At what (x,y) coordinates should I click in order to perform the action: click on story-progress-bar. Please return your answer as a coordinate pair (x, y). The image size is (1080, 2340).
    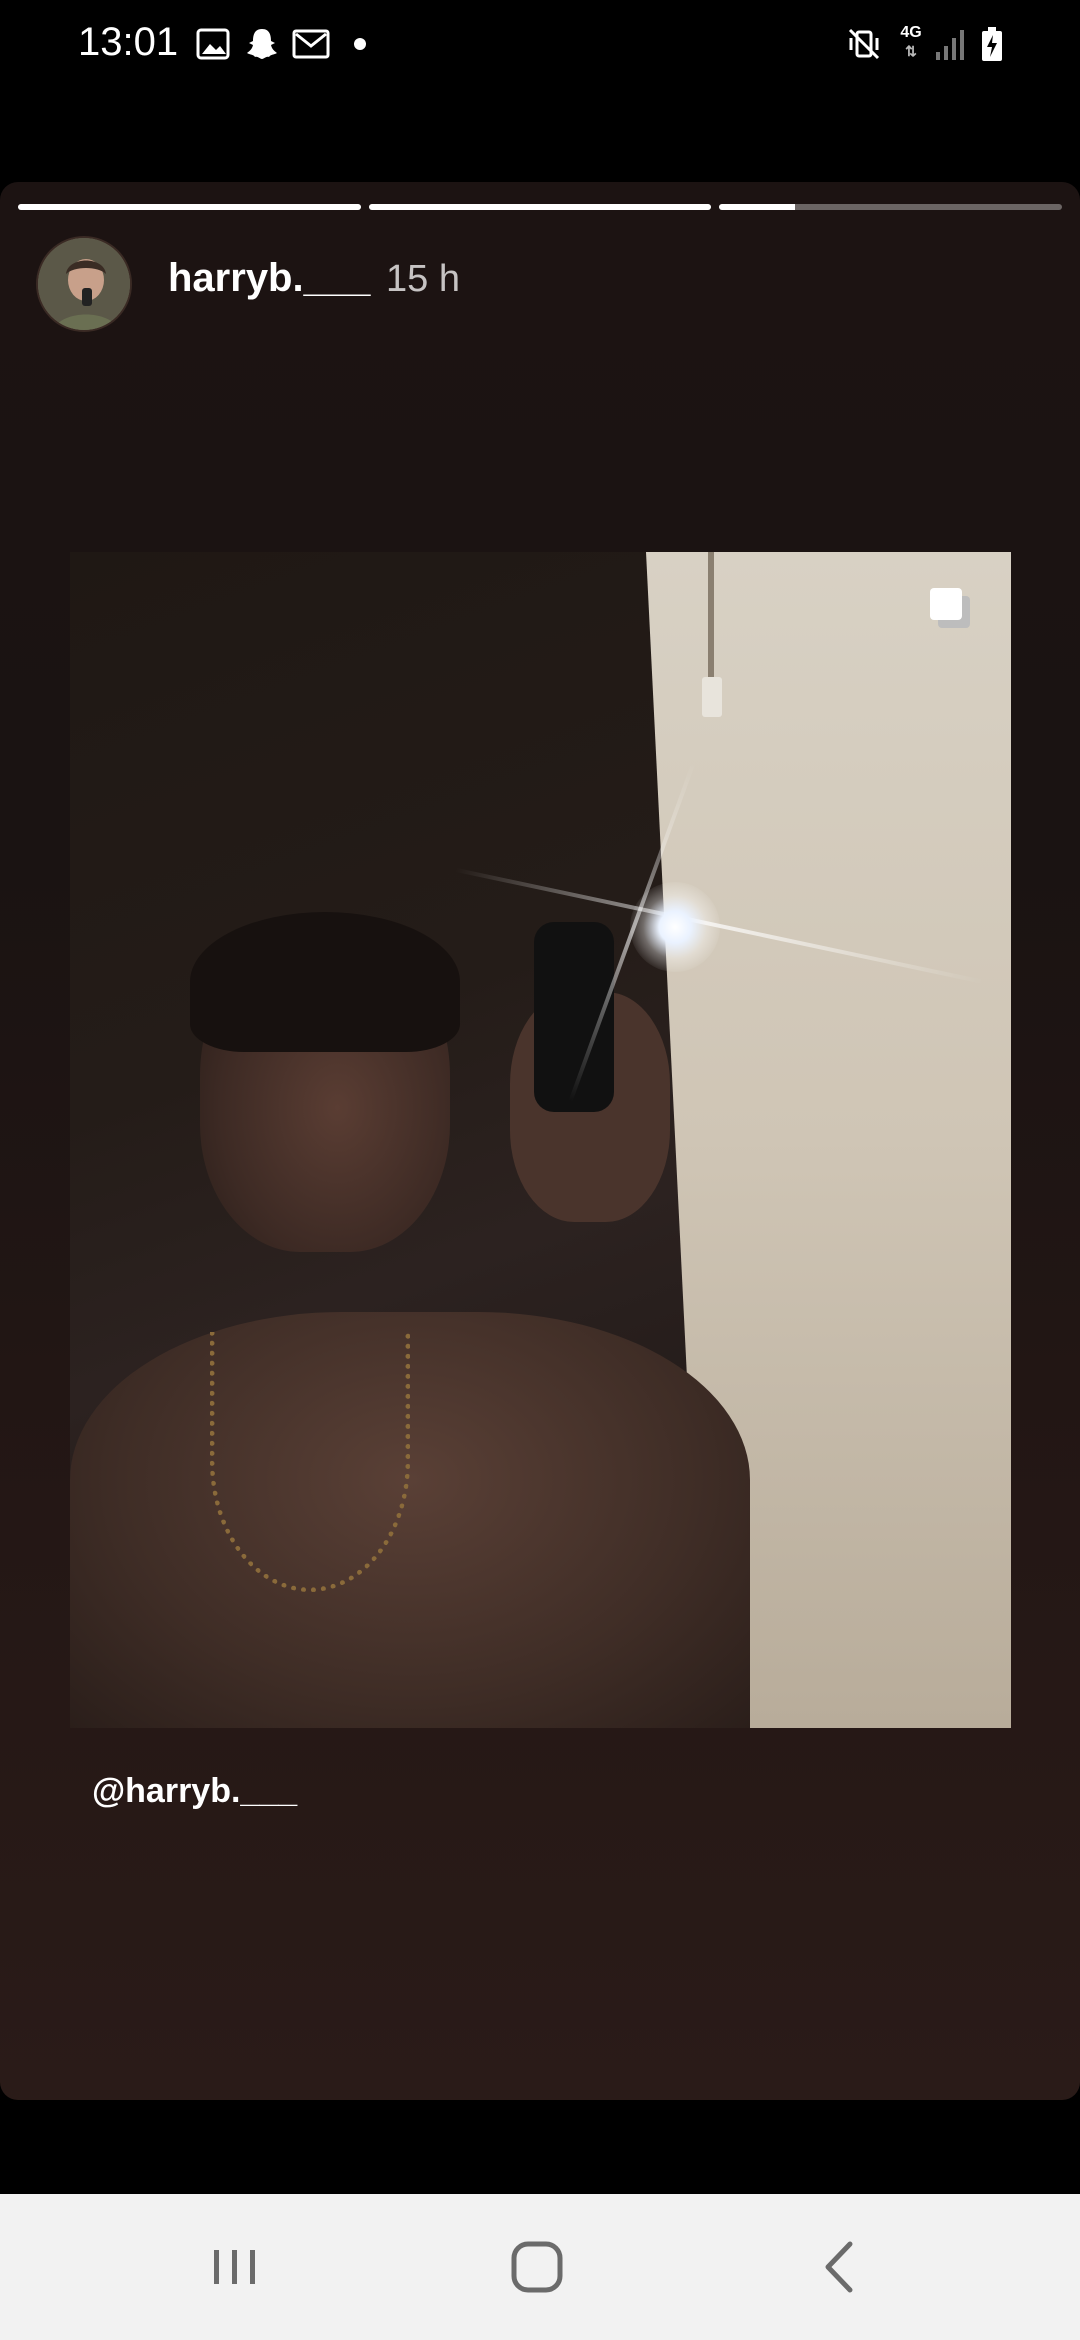
    Looking at the image, I should click on (540, 207).